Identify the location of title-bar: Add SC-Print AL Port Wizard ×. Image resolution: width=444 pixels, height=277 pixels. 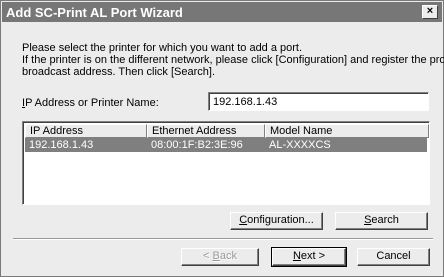
(222, 12).